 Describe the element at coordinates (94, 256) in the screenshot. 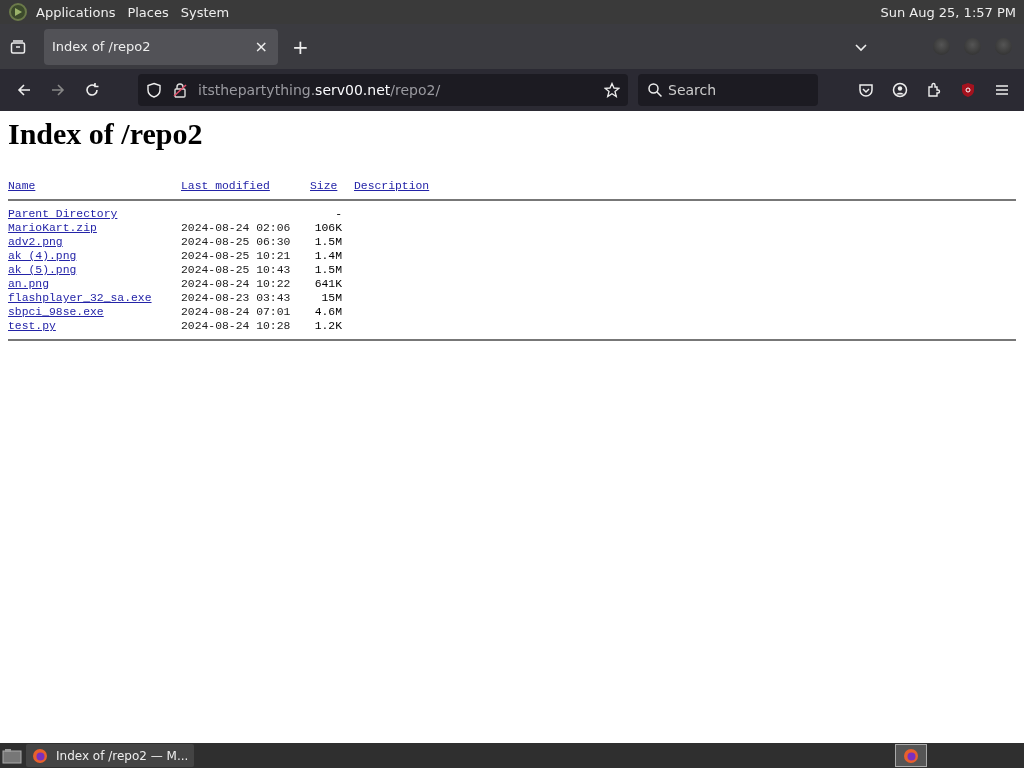

I see `file-link: ak (4).png` at that location.